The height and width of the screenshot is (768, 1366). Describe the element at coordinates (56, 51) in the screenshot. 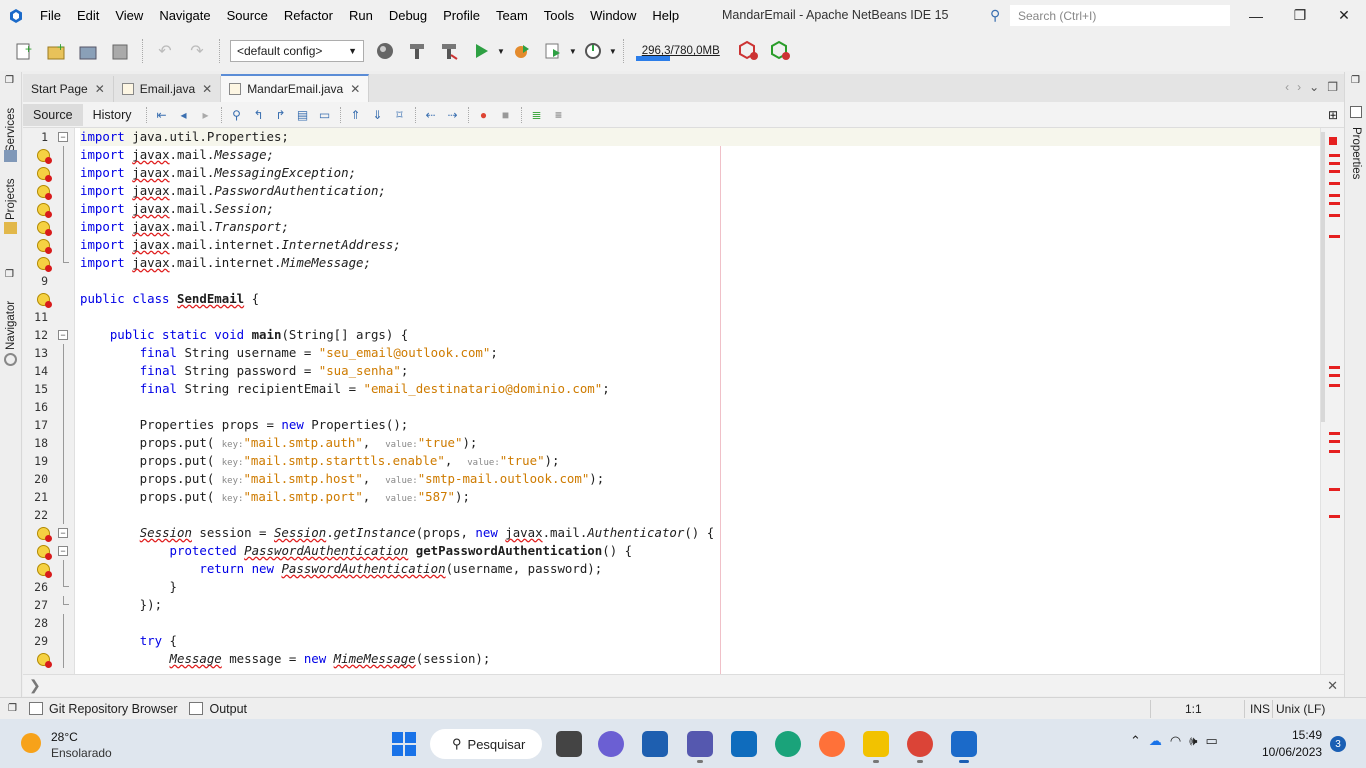

I see `new-project-icon: +` at that location.